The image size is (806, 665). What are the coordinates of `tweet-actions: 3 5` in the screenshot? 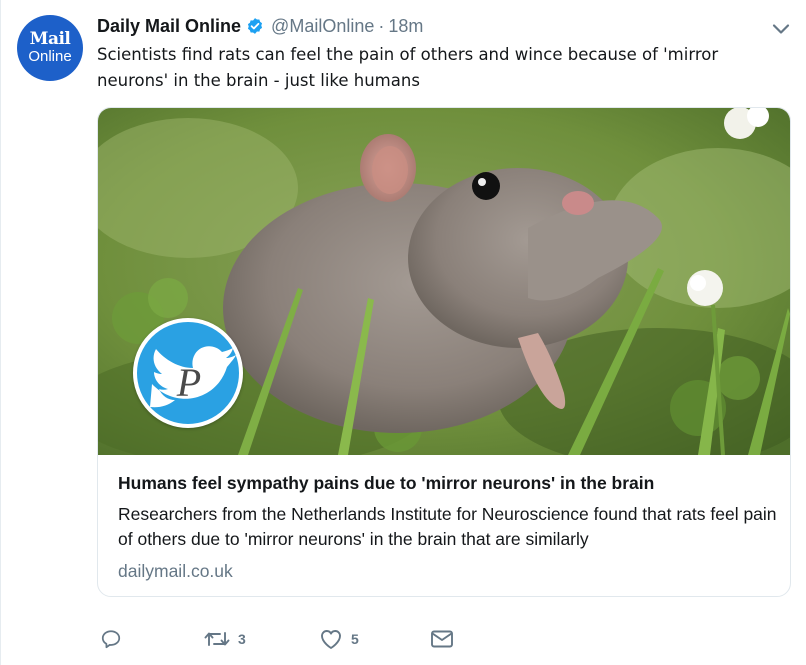 It's located at (310, 639).